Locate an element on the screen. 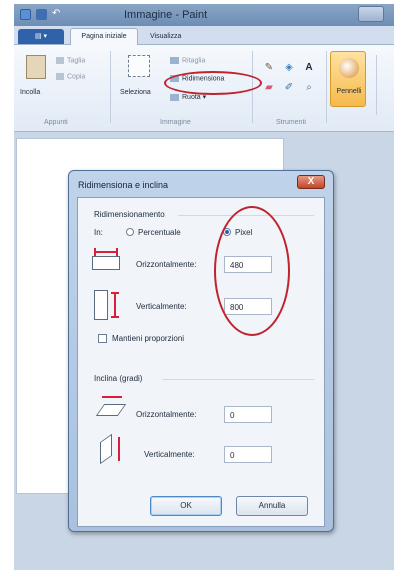 This screenshot has width=403, height=570. ribbon-tabs: ▤ ▾ Pagina iniziale Visualizza is located at coordinates (204, 36).